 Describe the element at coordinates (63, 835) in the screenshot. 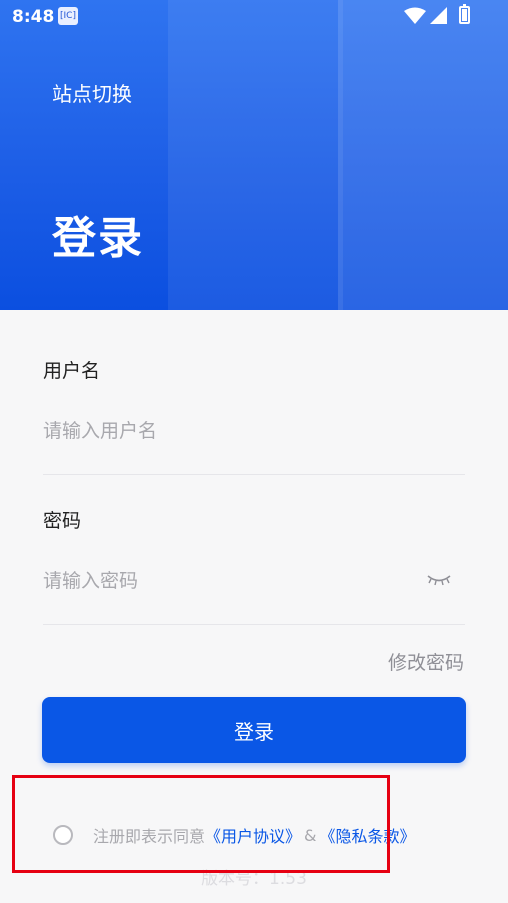

I see `agreement-radio` at that location.